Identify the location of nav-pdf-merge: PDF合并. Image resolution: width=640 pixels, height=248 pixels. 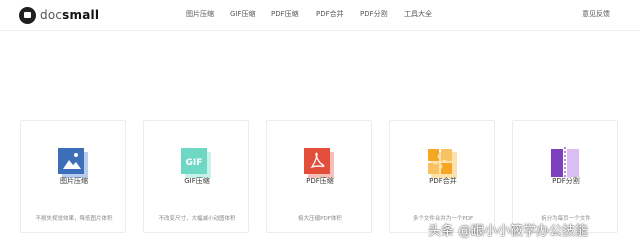
(330, 14).